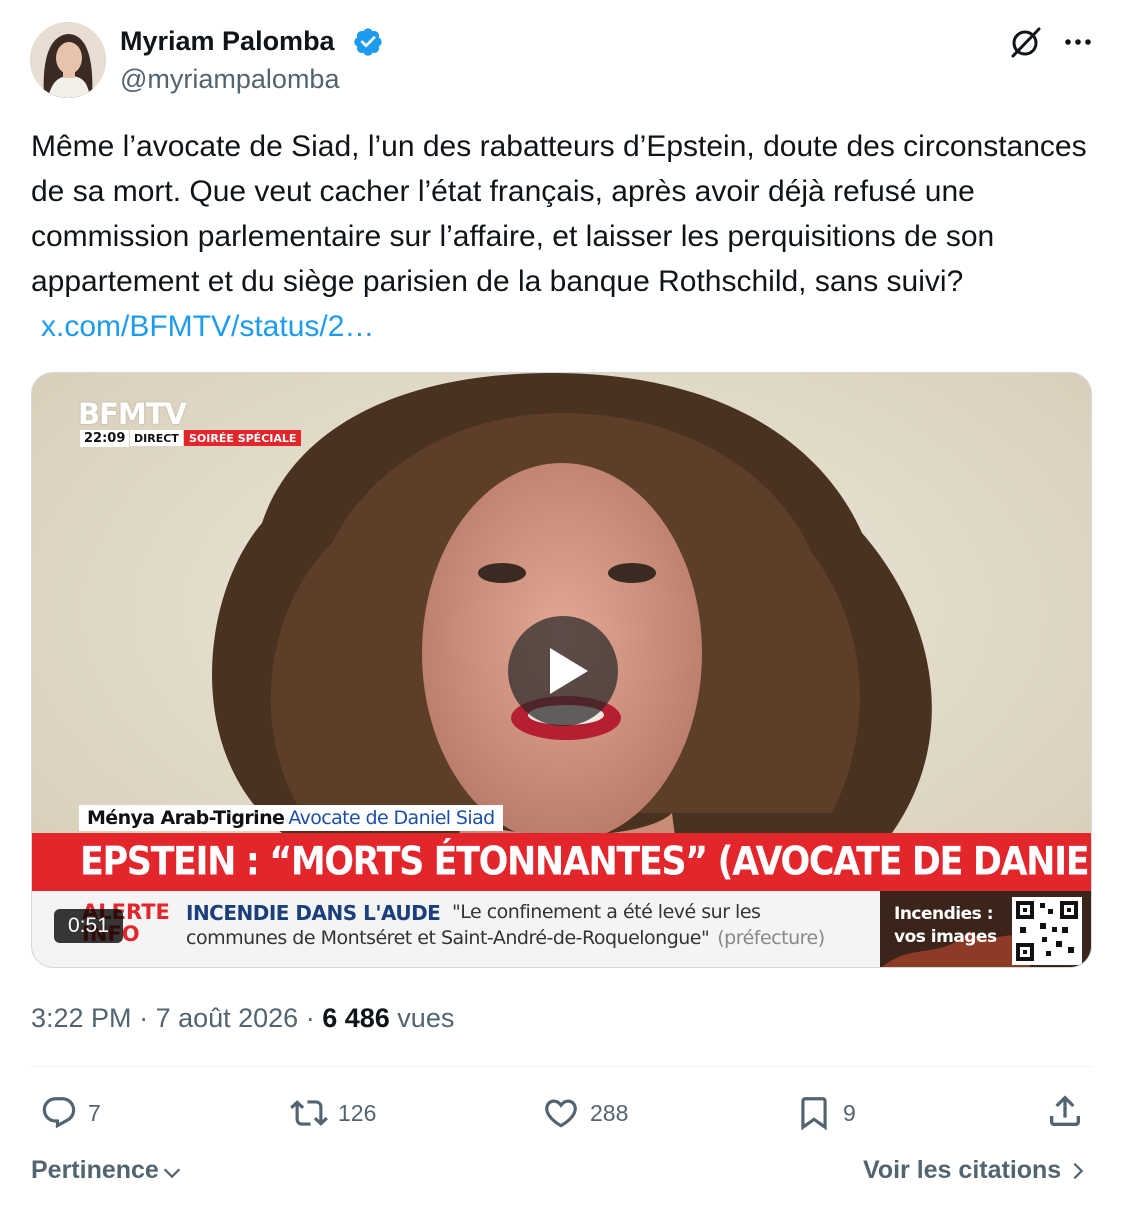  I want to click on sort-label: Pertinence, so click(95, 1170).